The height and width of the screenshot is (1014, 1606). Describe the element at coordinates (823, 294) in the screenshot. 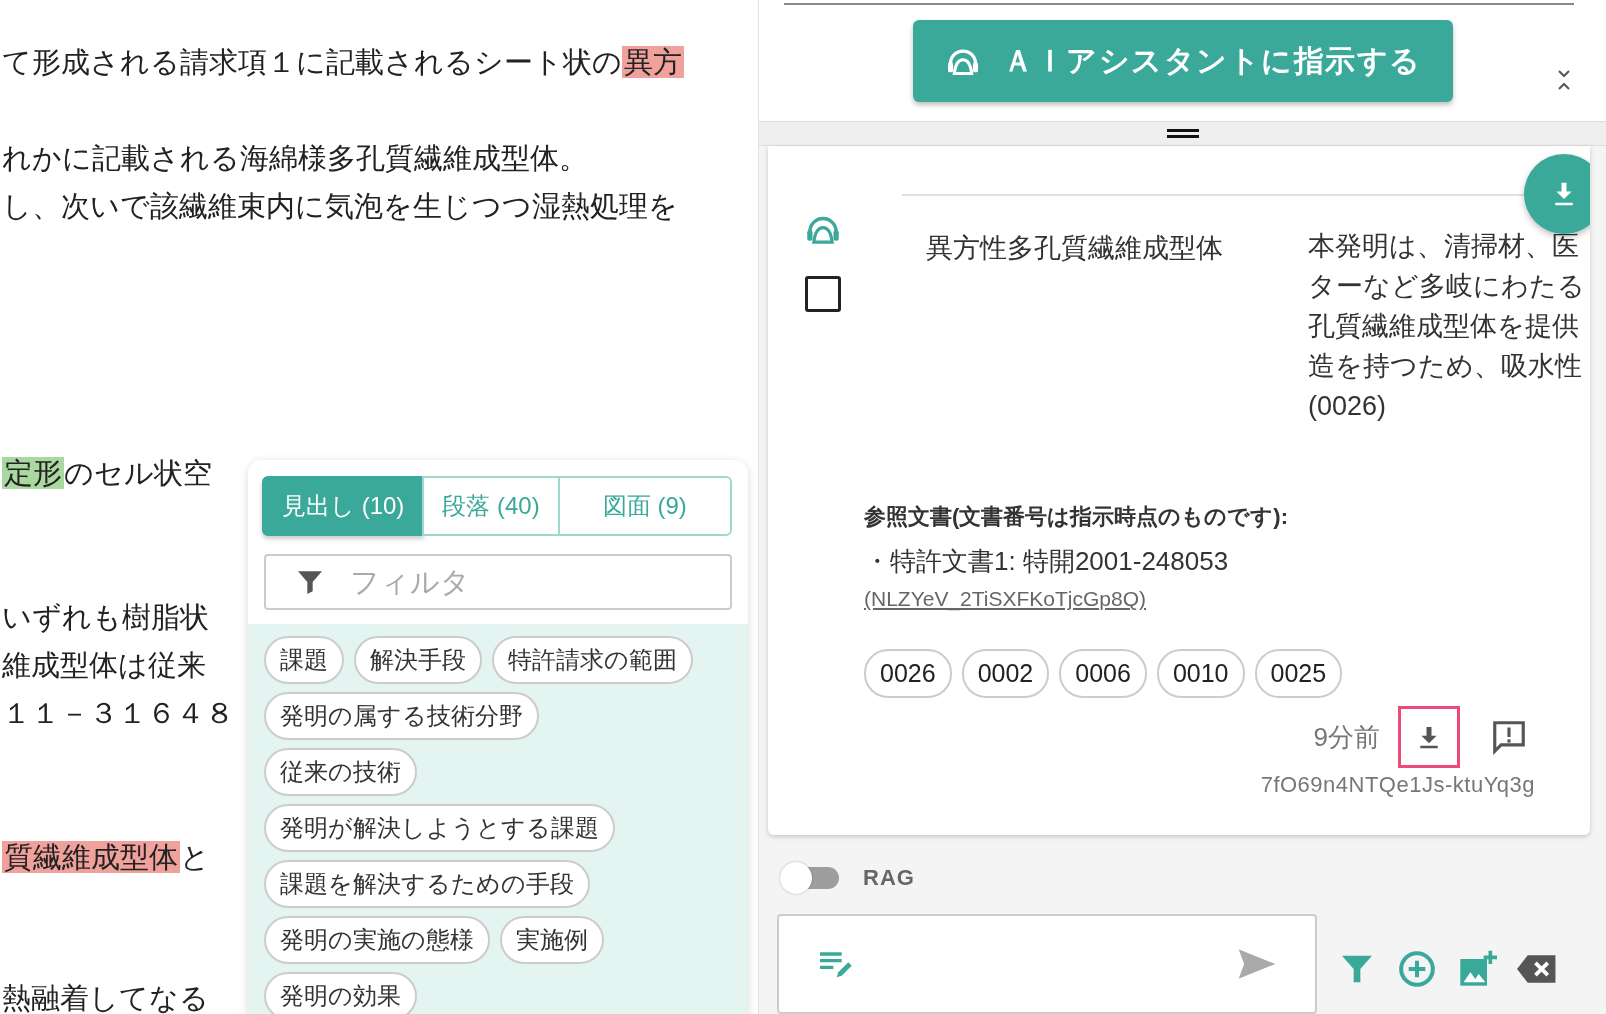

I see `checkbox` at that location.